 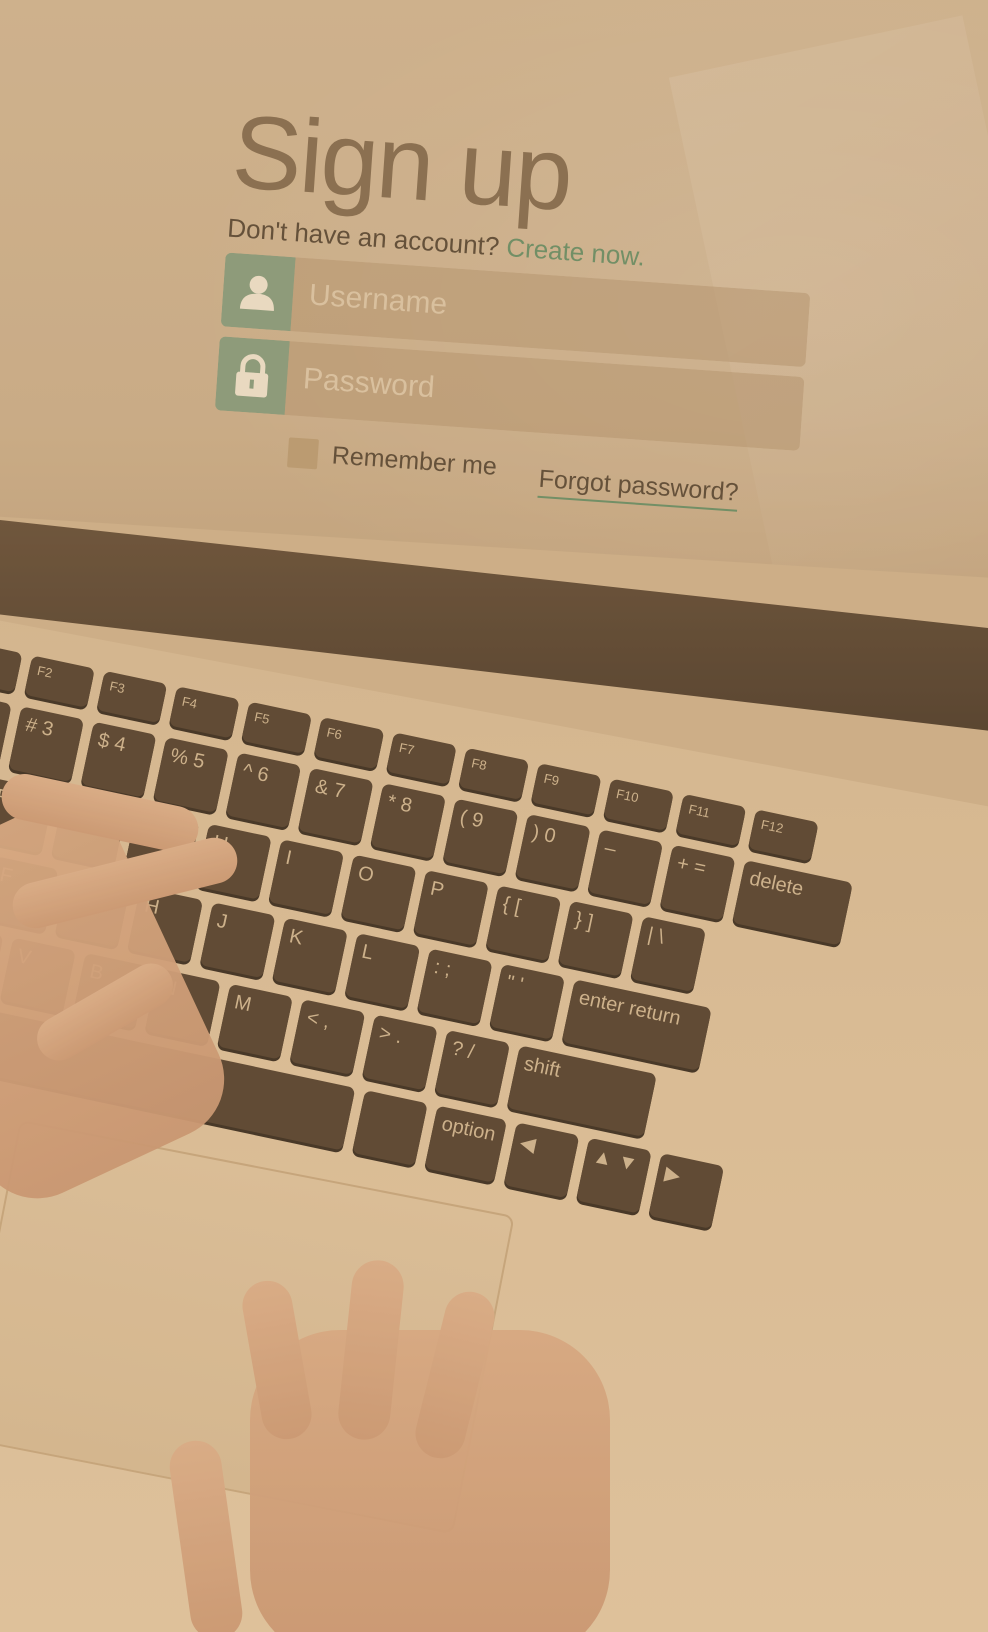 What do you see at coordinates (382, 971) in the screenshot?
I see `key: L` at bounding box center [382, 971].